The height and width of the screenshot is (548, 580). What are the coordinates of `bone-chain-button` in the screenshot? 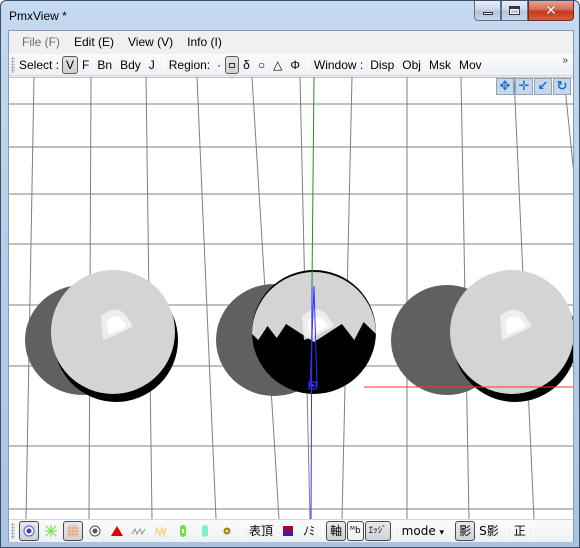 It's located at (139, 531).